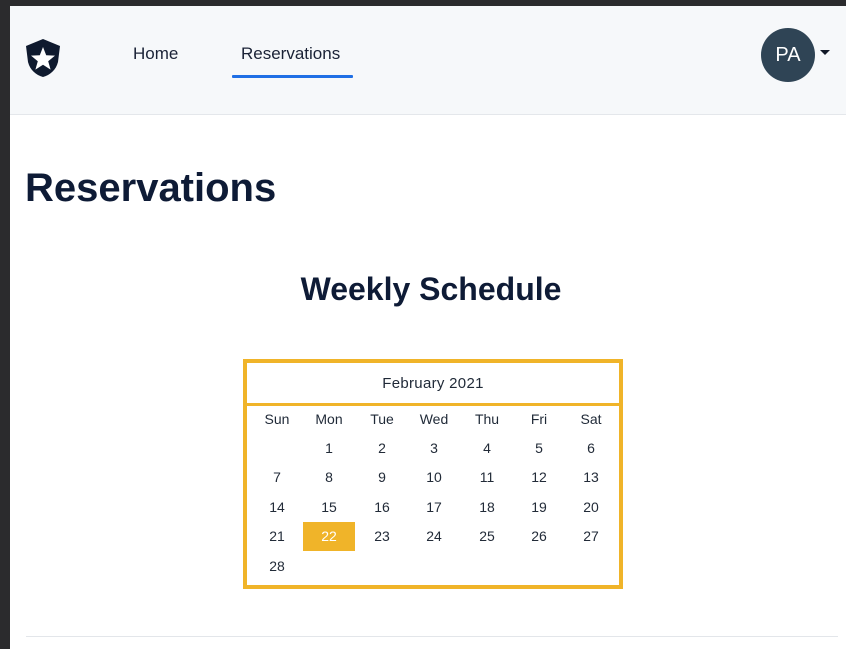 Image resolution: width=846 pixels, height=649 pixels. What do you see at coordinates (487, 536) in the screenshot?
I see `calendar-day: 25` at bounding box center [487, 536].